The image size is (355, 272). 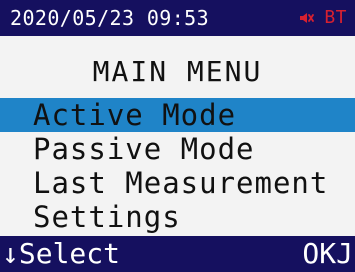 What do you see at coordinates (335, 17) in the screenshot?
I see `bluetooth-icon: BT` at bounding box center [335, 17].